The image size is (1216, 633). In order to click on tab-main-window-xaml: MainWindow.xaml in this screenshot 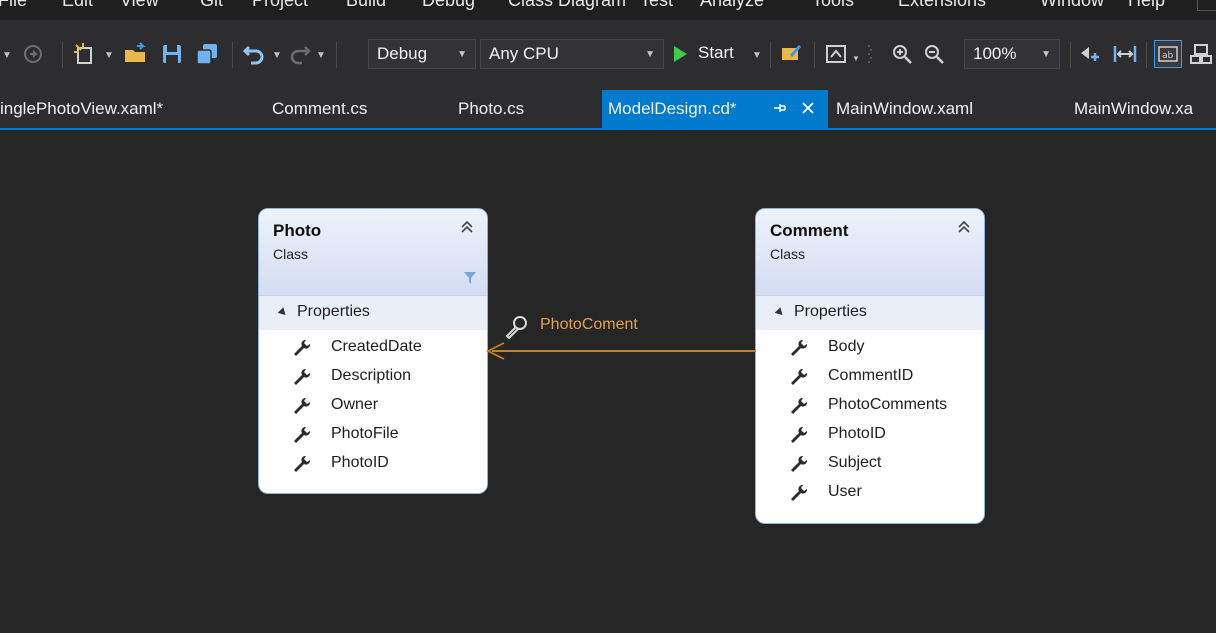, I will do `click(904, 109)`.